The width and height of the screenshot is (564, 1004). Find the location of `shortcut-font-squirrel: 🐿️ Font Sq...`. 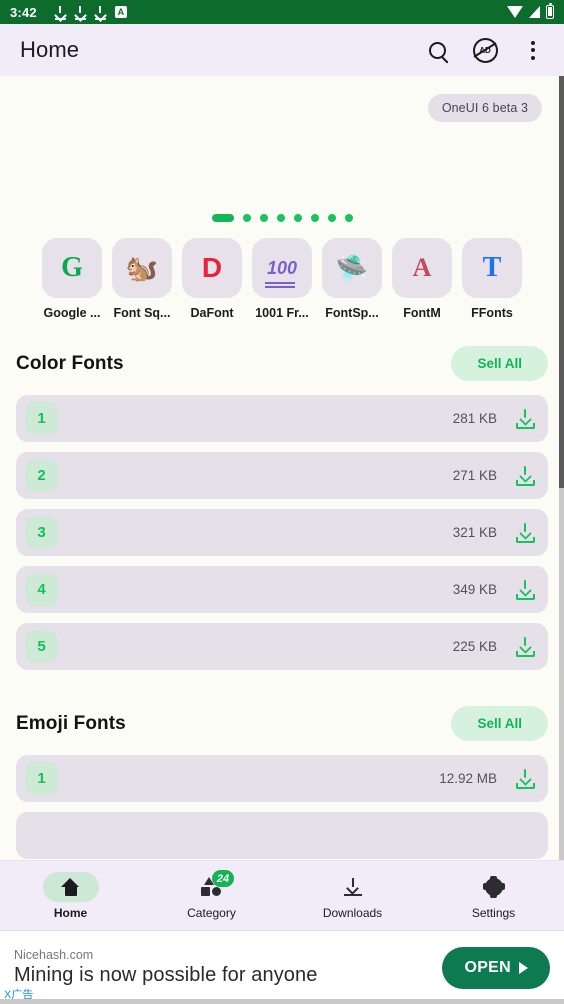

shortcut-font-squirrel: 🐿️ Font Sq... is located at coordinates (142, 279).